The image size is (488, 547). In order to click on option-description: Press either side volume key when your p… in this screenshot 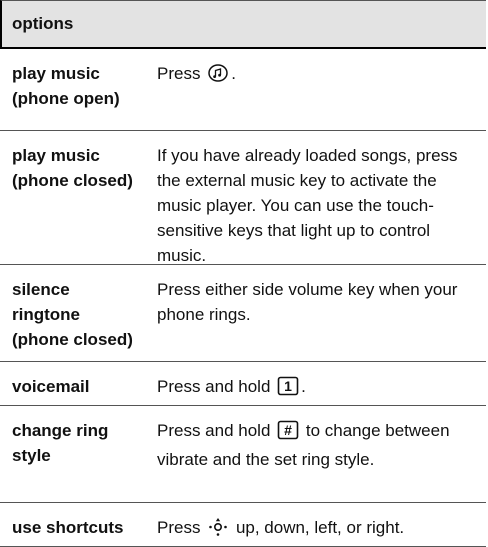, I will do `click(307, 302)`.